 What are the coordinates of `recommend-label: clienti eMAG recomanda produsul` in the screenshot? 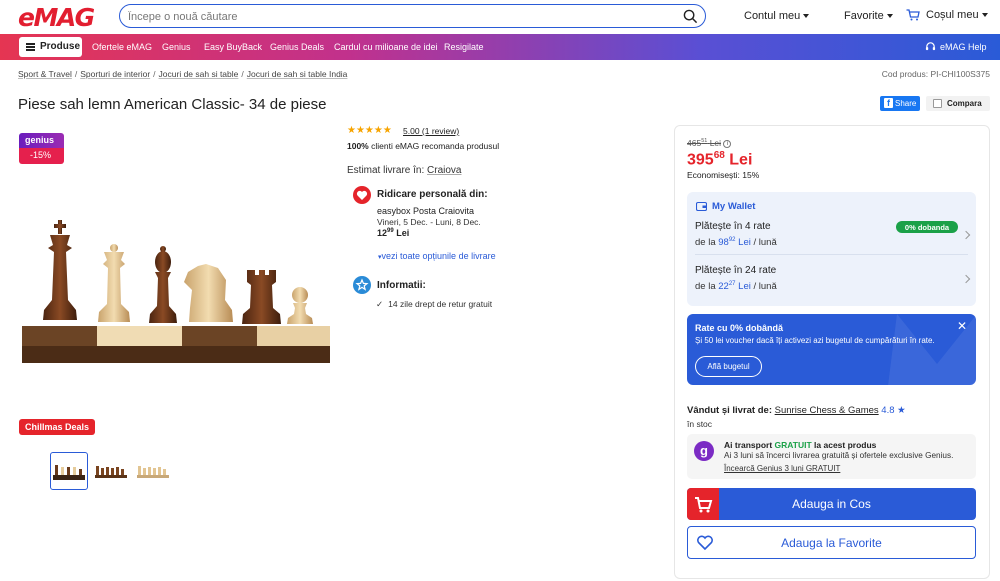 It's located at (434, 146).